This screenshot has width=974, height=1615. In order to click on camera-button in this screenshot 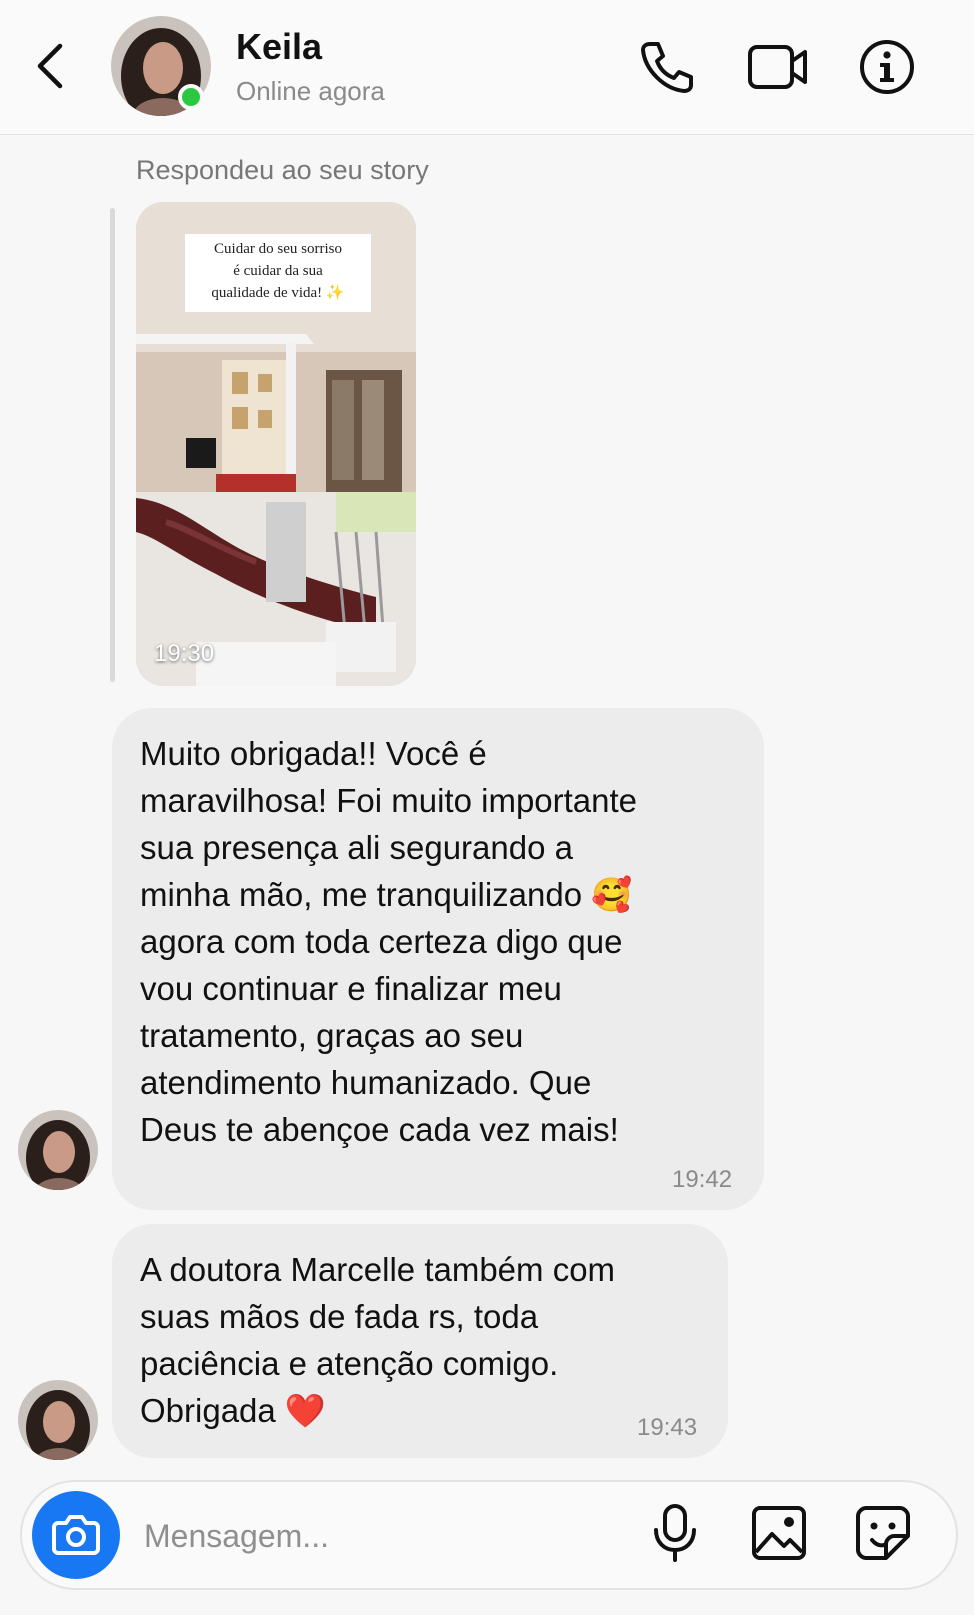, I will do `click(76, 1535)`.